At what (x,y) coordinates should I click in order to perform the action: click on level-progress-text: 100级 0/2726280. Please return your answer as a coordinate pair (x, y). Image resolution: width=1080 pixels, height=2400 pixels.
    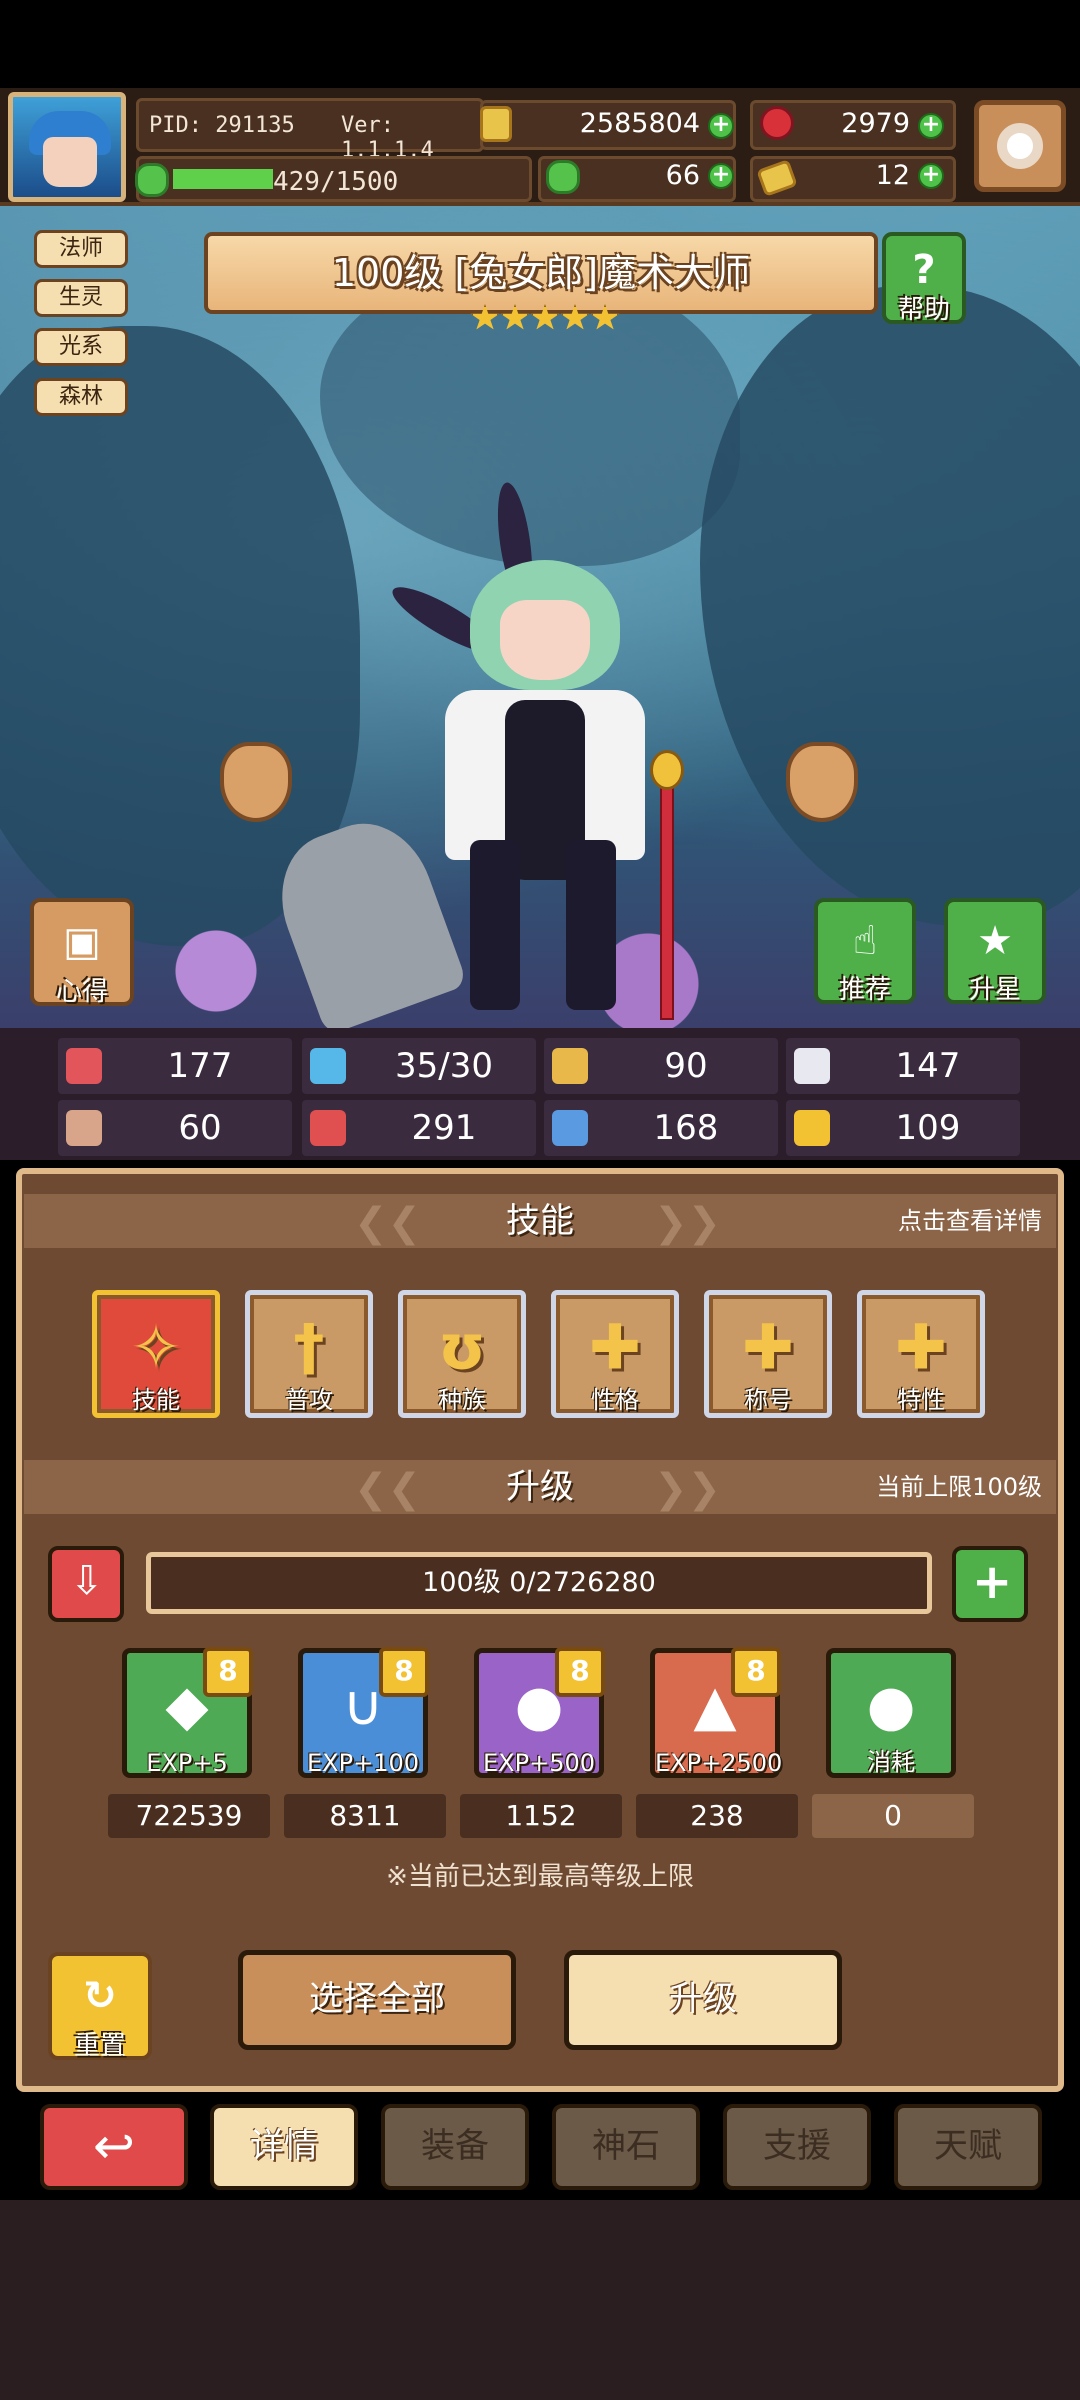
    Looking at the image, I should click on (539, 1582).